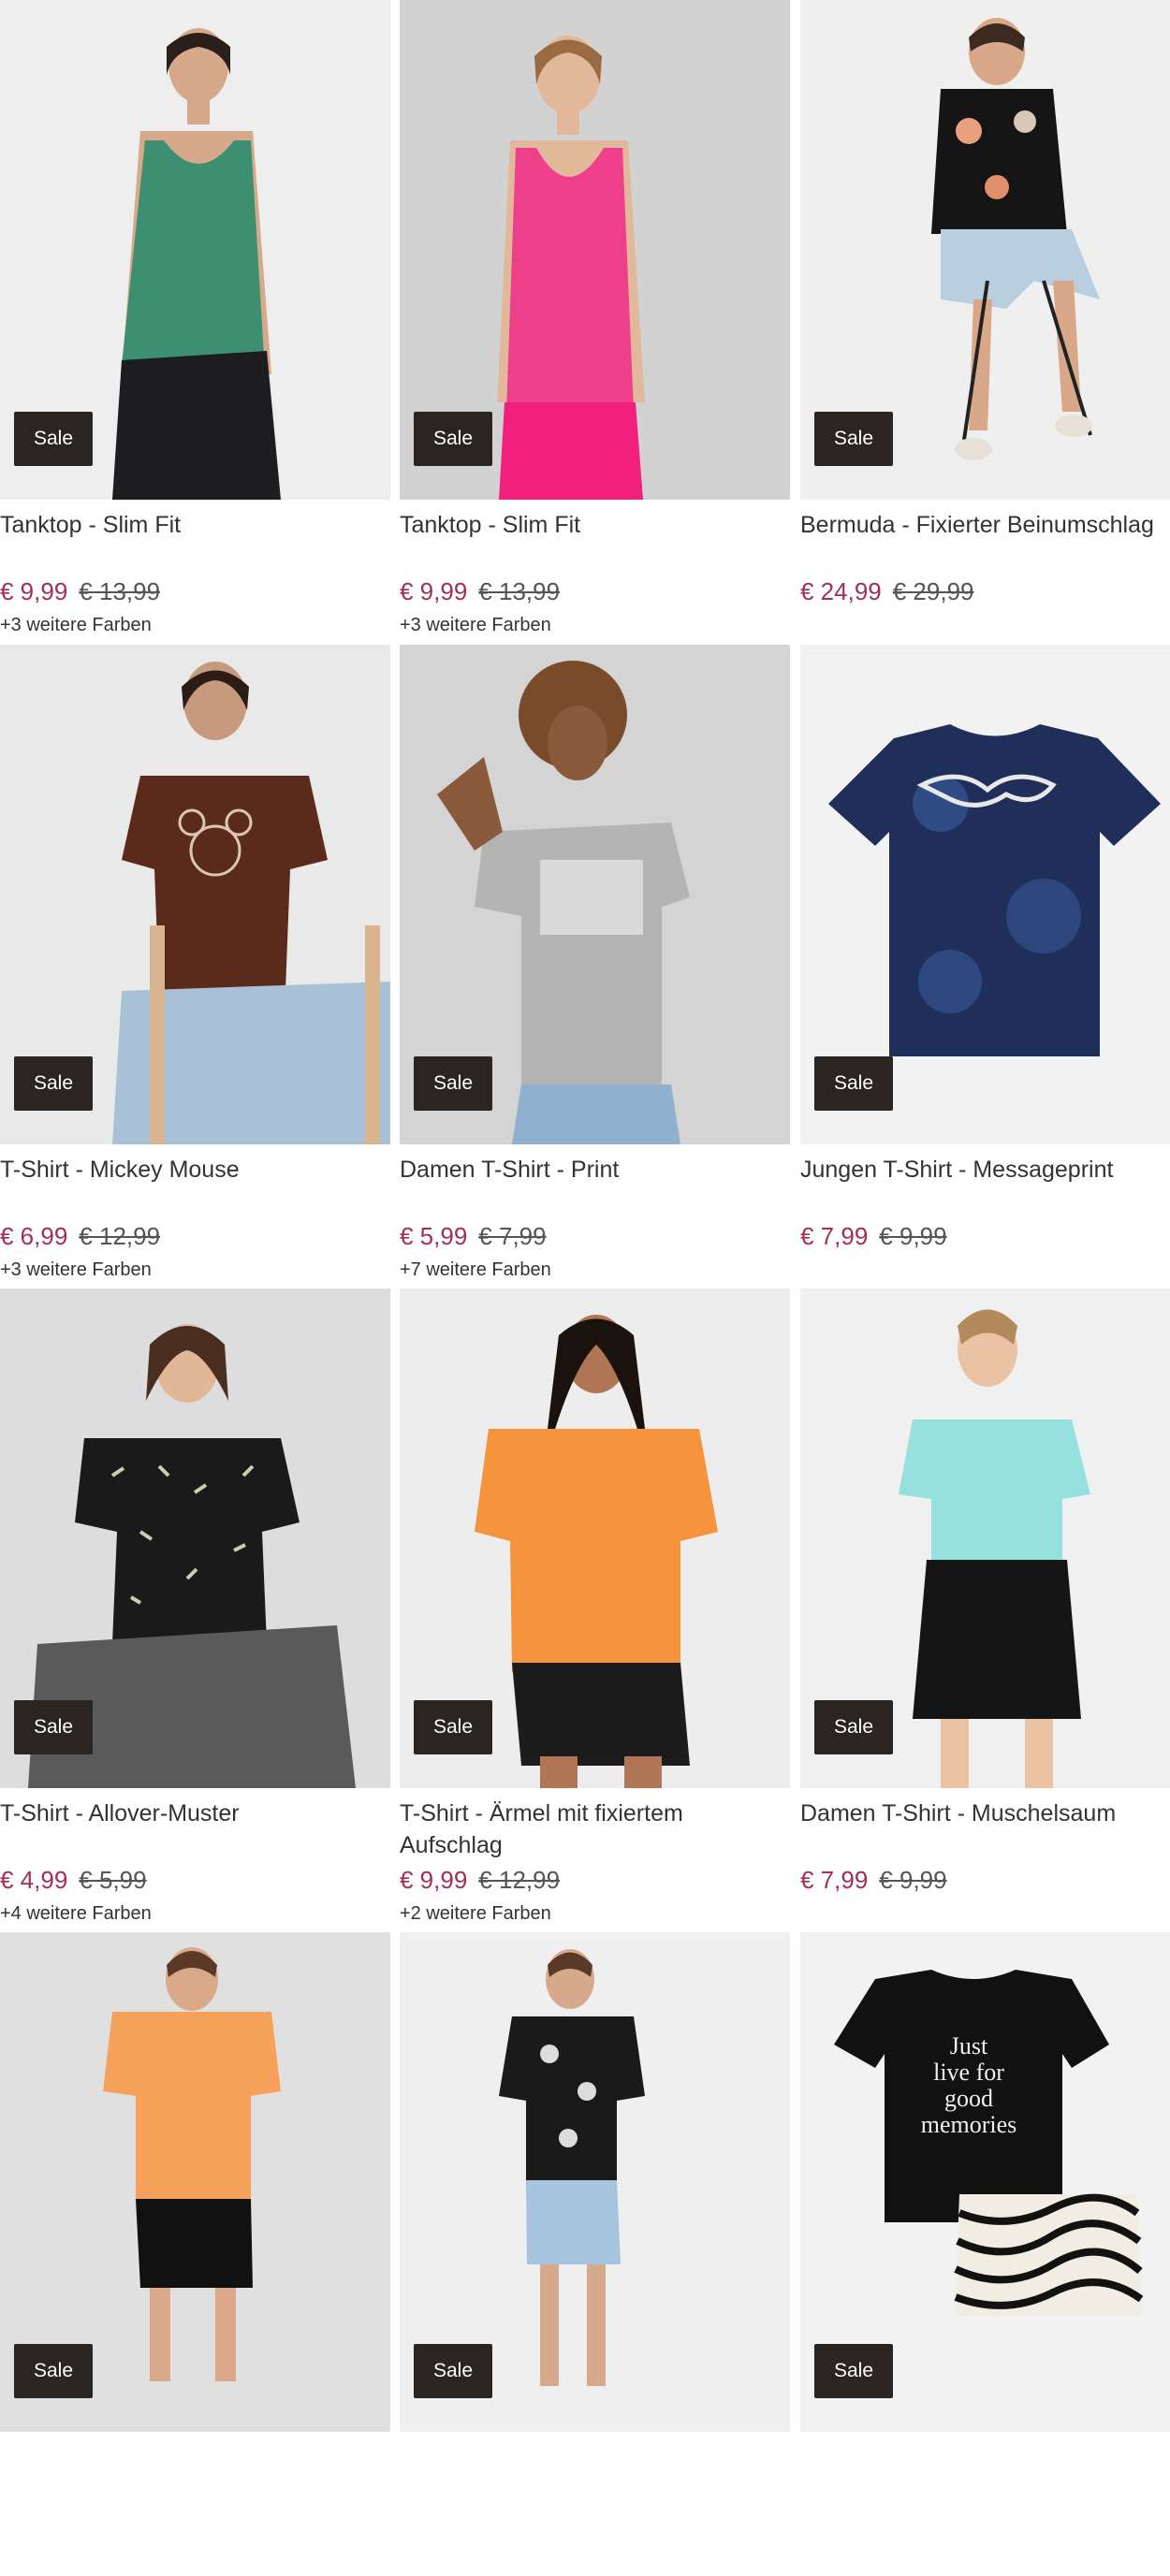 The height and width of the screenshot is (2576, 1170). I want to click on more-colors-link: +4 weitere Farben, so click(76, 1913).